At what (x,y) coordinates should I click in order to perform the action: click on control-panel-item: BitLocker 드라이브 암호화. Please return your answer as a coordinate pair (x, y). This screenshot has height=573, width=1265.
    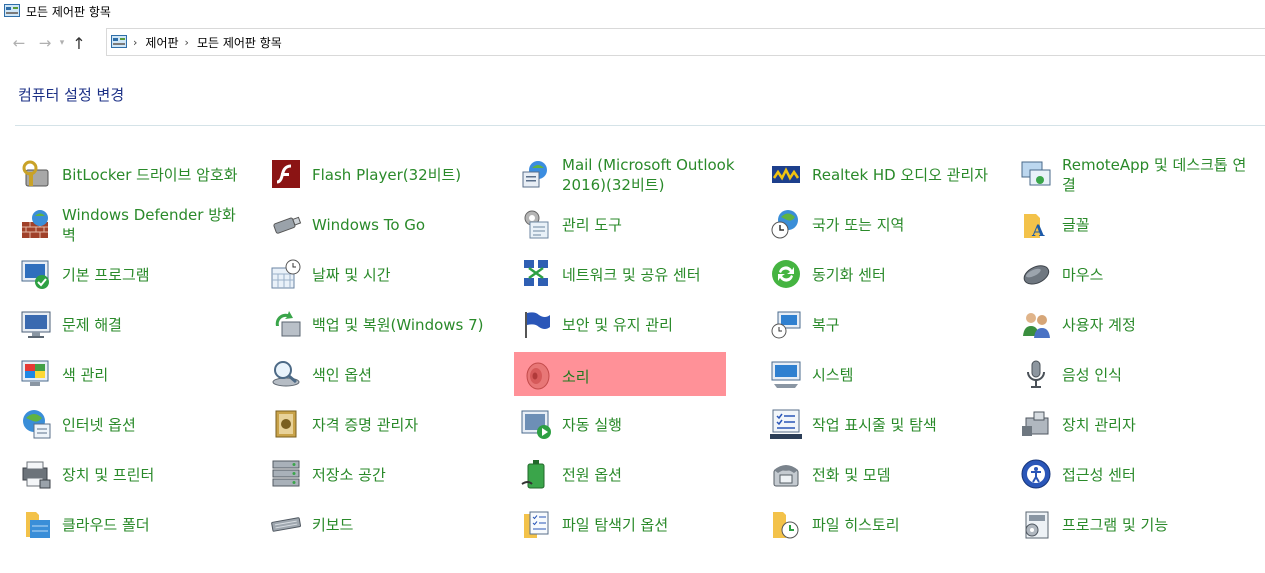
    Looking at the image, I should click on (134, 174).